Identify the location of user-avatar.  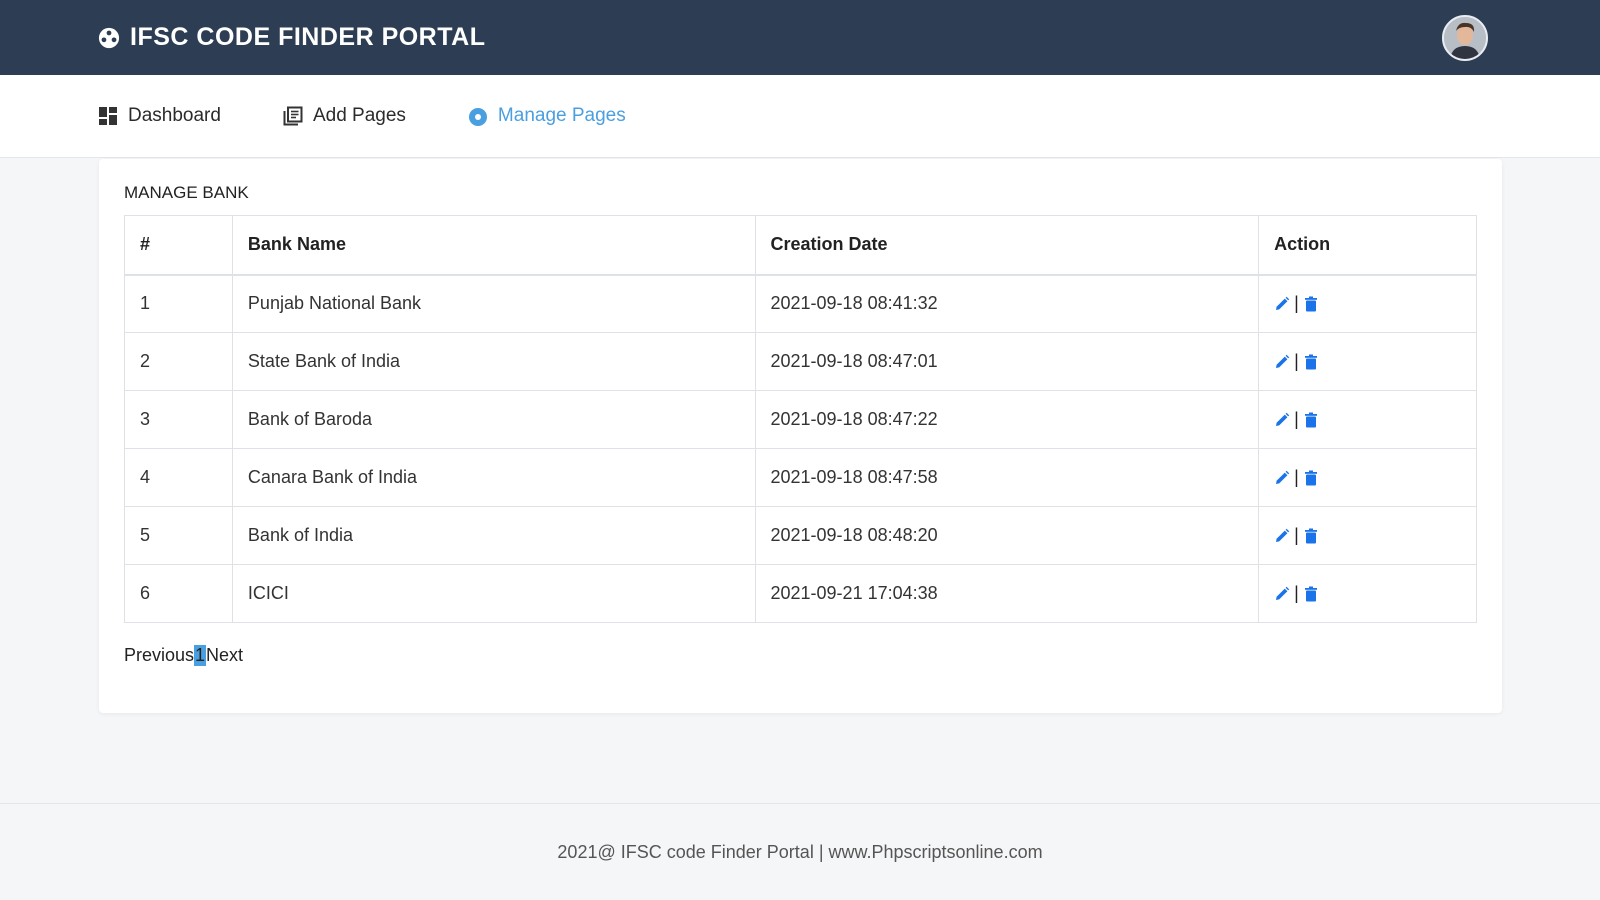
(1465, 37).